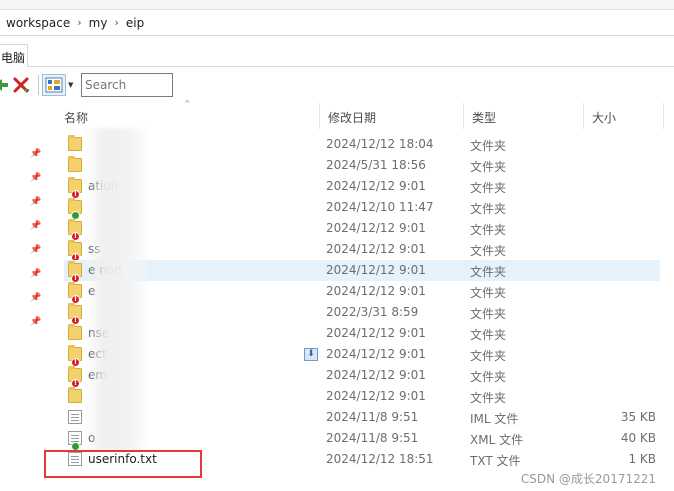 The height and width of the screenshot is (491, 674). What do you see at coordinates (123, 464) in the screenshot?
I see `highlight-box` at bounding box center [123, 464].